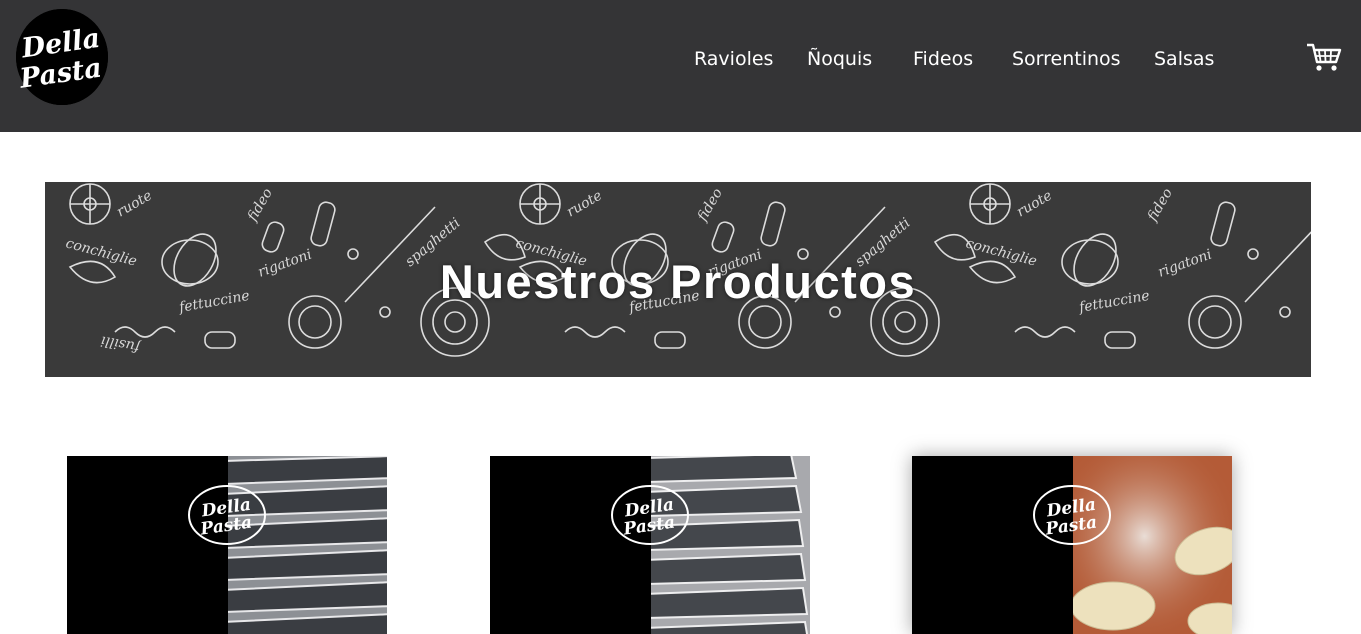 Image resolution: width=1361 pixels, height=634 pixels. Describe the element at coordinates (121, 343) in the screenshot. I see `pattern-word: fusilli` at that location.